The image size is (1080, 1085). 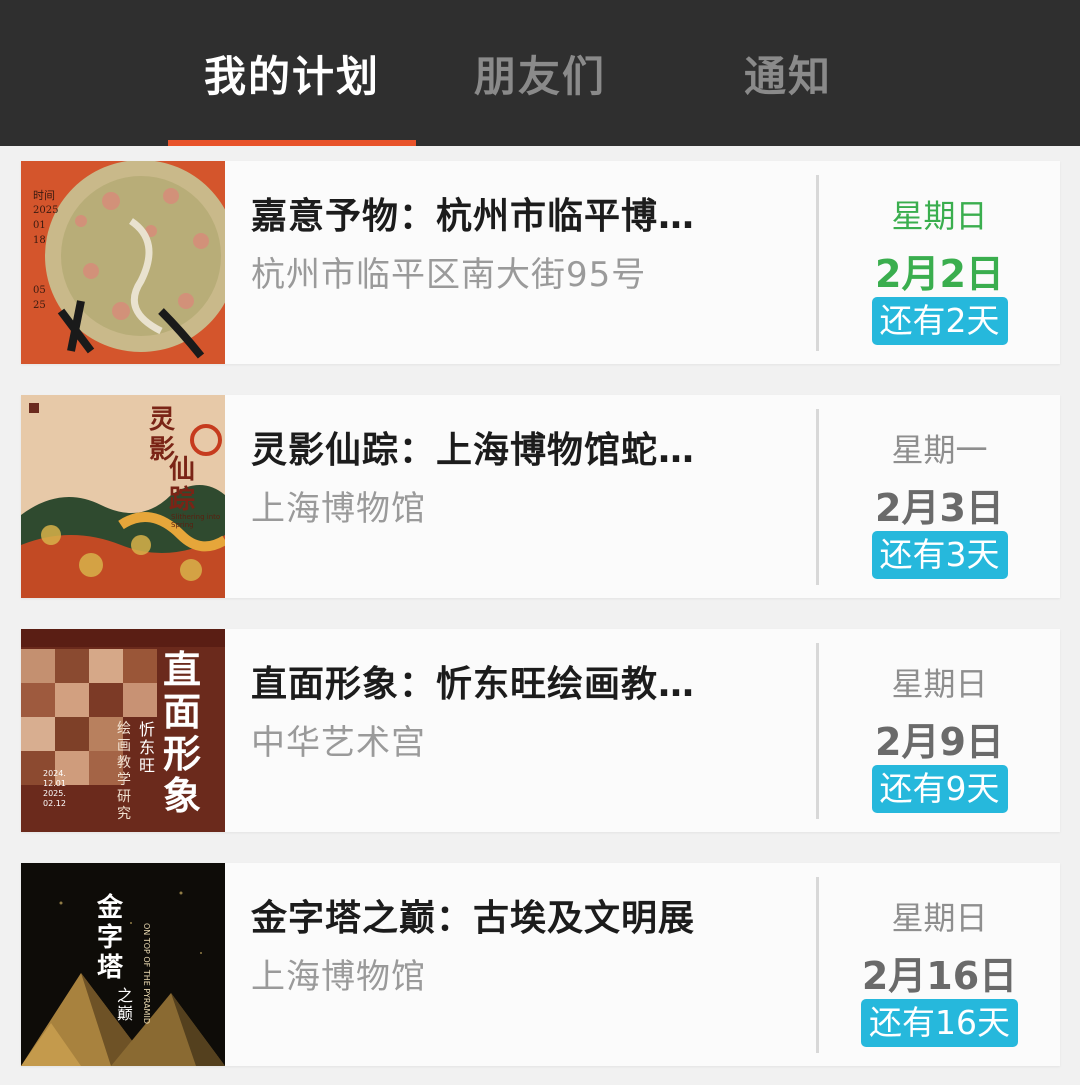 What do you see at coordinates (939, 274) in the screenshot?
I see `event-date: 2月2日` at bounding box center [939, 274].